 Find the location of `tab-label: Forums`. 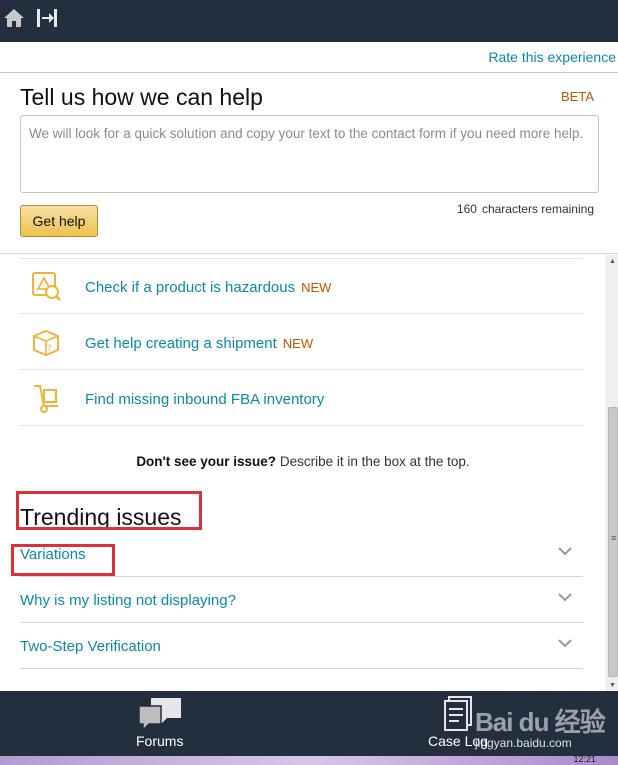

tab-label: Forums is located at coordinates (160, 741).